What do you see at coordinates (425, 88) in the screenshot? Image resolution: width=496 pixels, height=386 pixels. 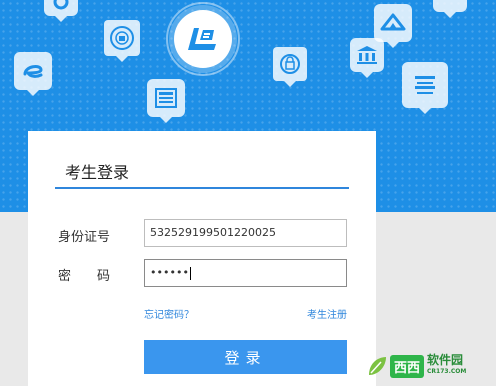 I see `list-icon` at bounding box center [425, 88].